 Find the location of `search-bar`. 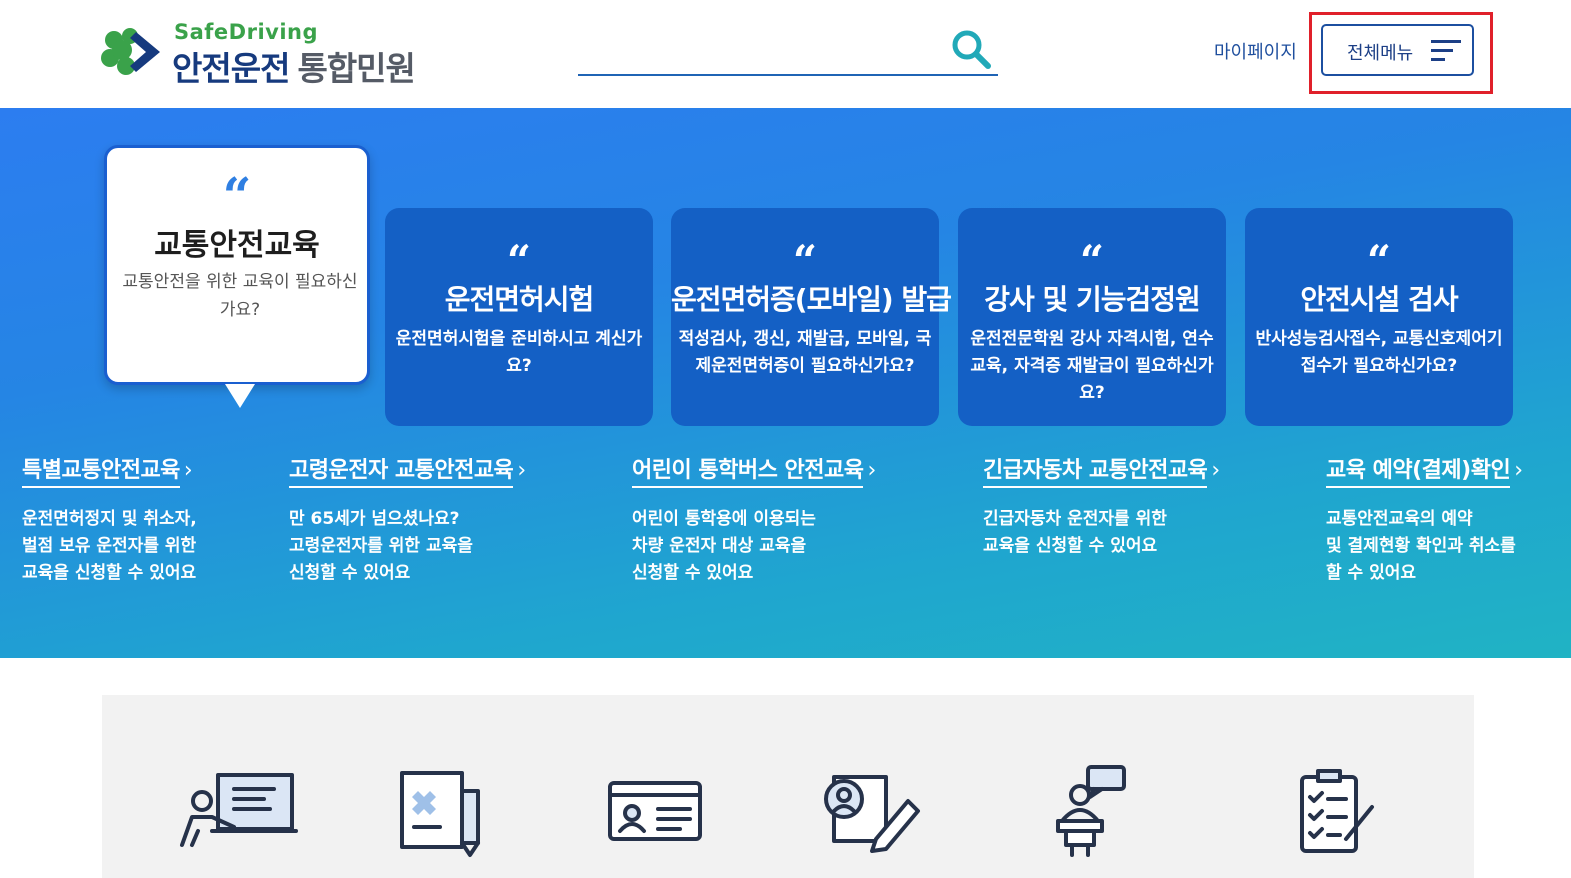

search-bar is located at coordinates (788, 50).